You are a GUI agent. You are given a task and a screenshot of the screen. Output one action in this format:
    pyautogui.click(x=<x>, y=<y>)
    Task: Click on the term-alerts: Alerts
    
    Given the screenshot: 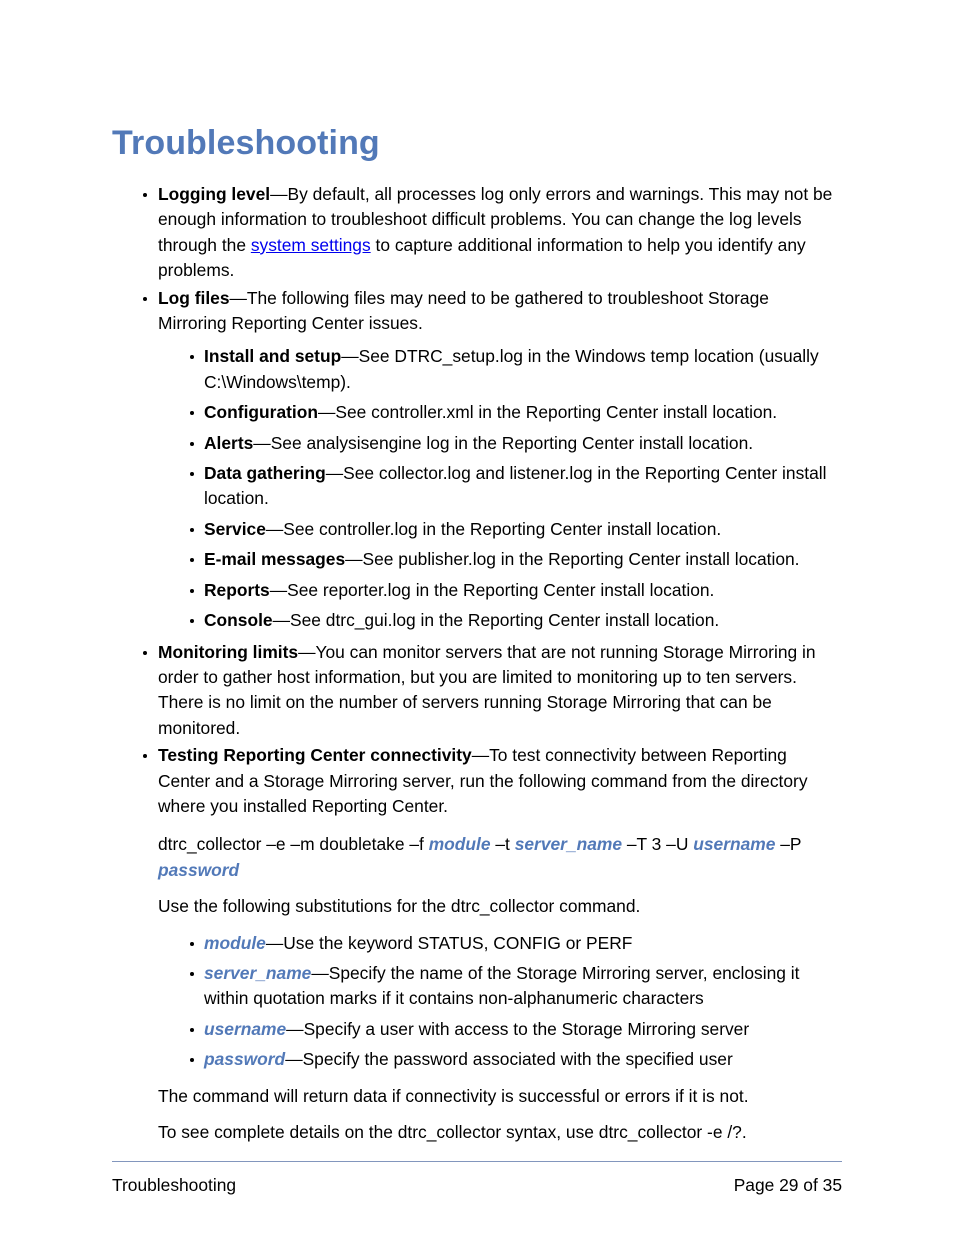 What is the action you would take?
    pyautogui.click(x=229, y=442)
    